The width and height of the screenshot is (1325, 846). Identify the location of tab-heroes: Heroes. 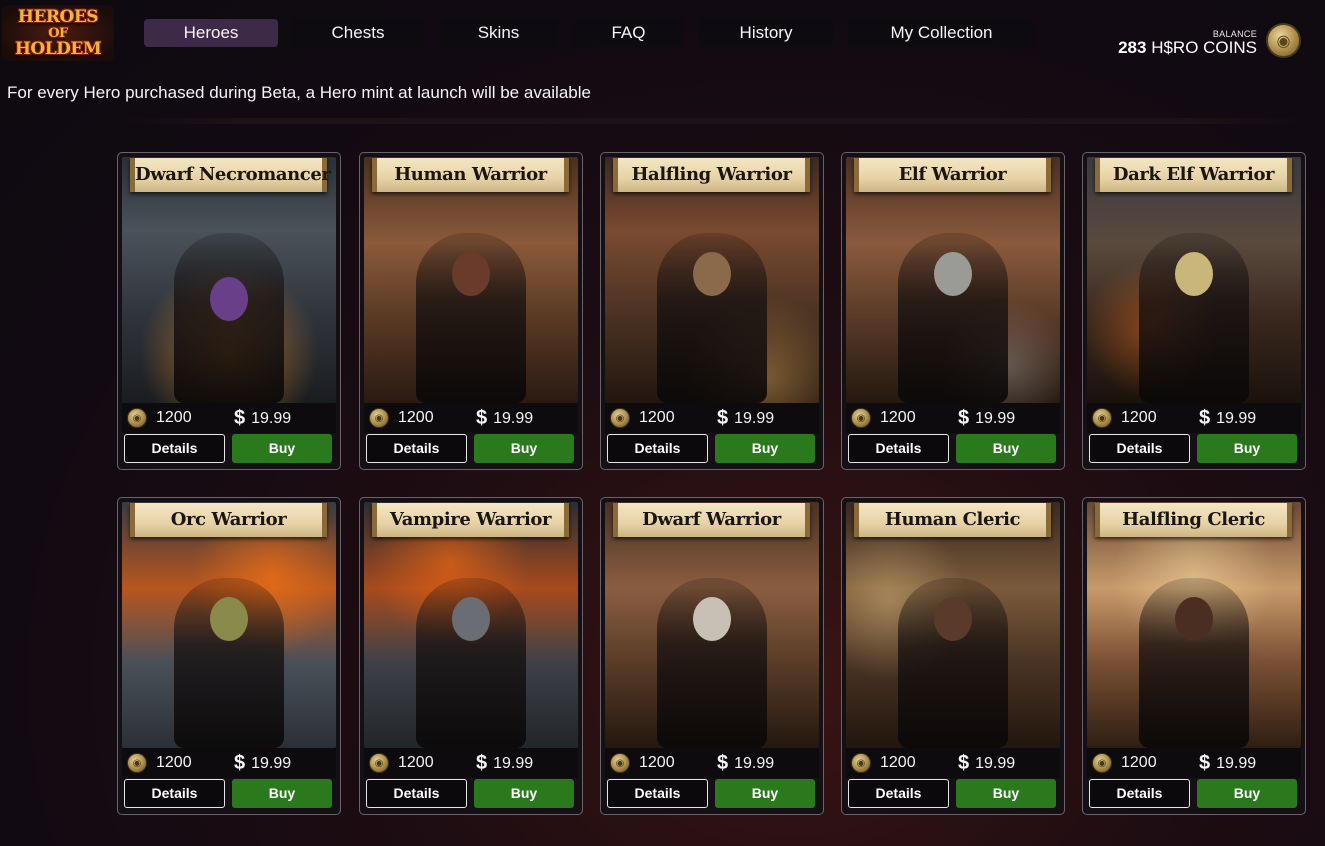
(211, 33).